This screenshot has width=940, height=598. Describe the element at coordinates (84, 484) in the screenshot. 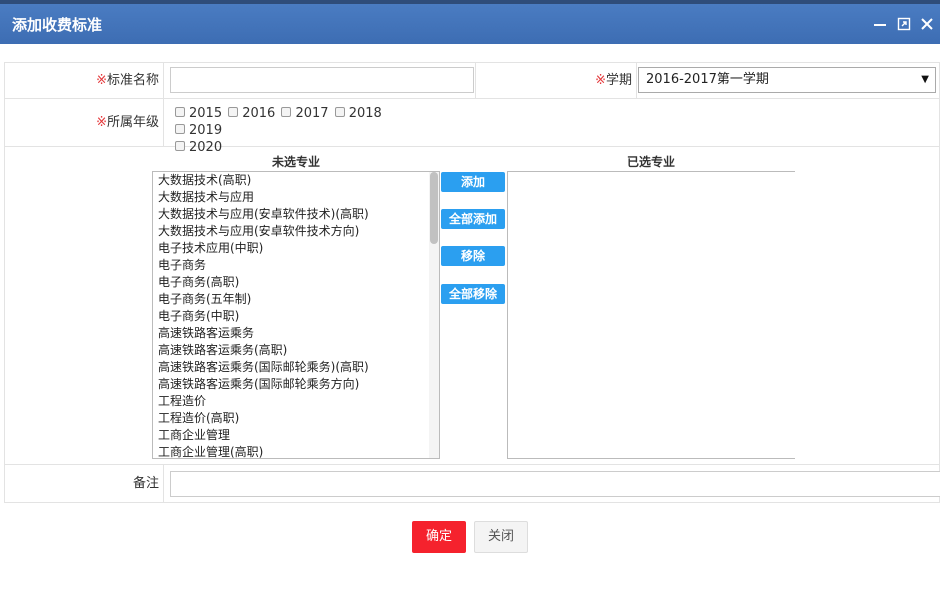

I see `remark-label: 备注` at that location.